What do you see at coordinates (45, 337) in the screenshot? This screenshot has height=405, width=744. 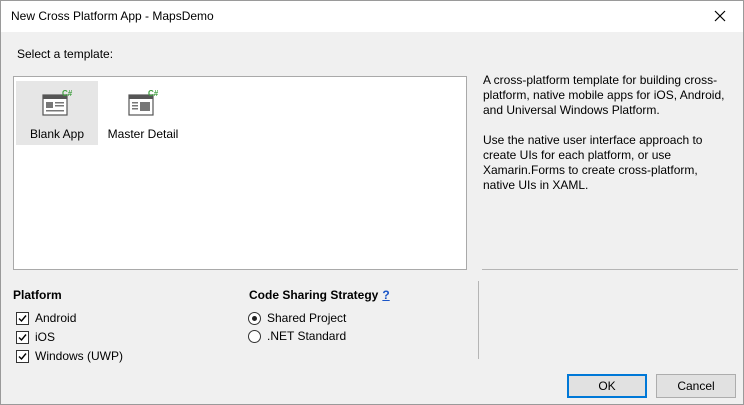 I see `checkbox-label: iOS` at bounding box center [45, 337].